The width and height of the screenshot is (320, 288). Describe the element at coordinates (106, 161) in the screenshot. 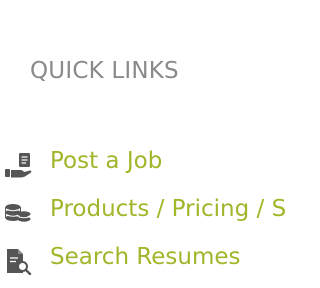

I see `post-a-job-label: Post a Job` at that location.